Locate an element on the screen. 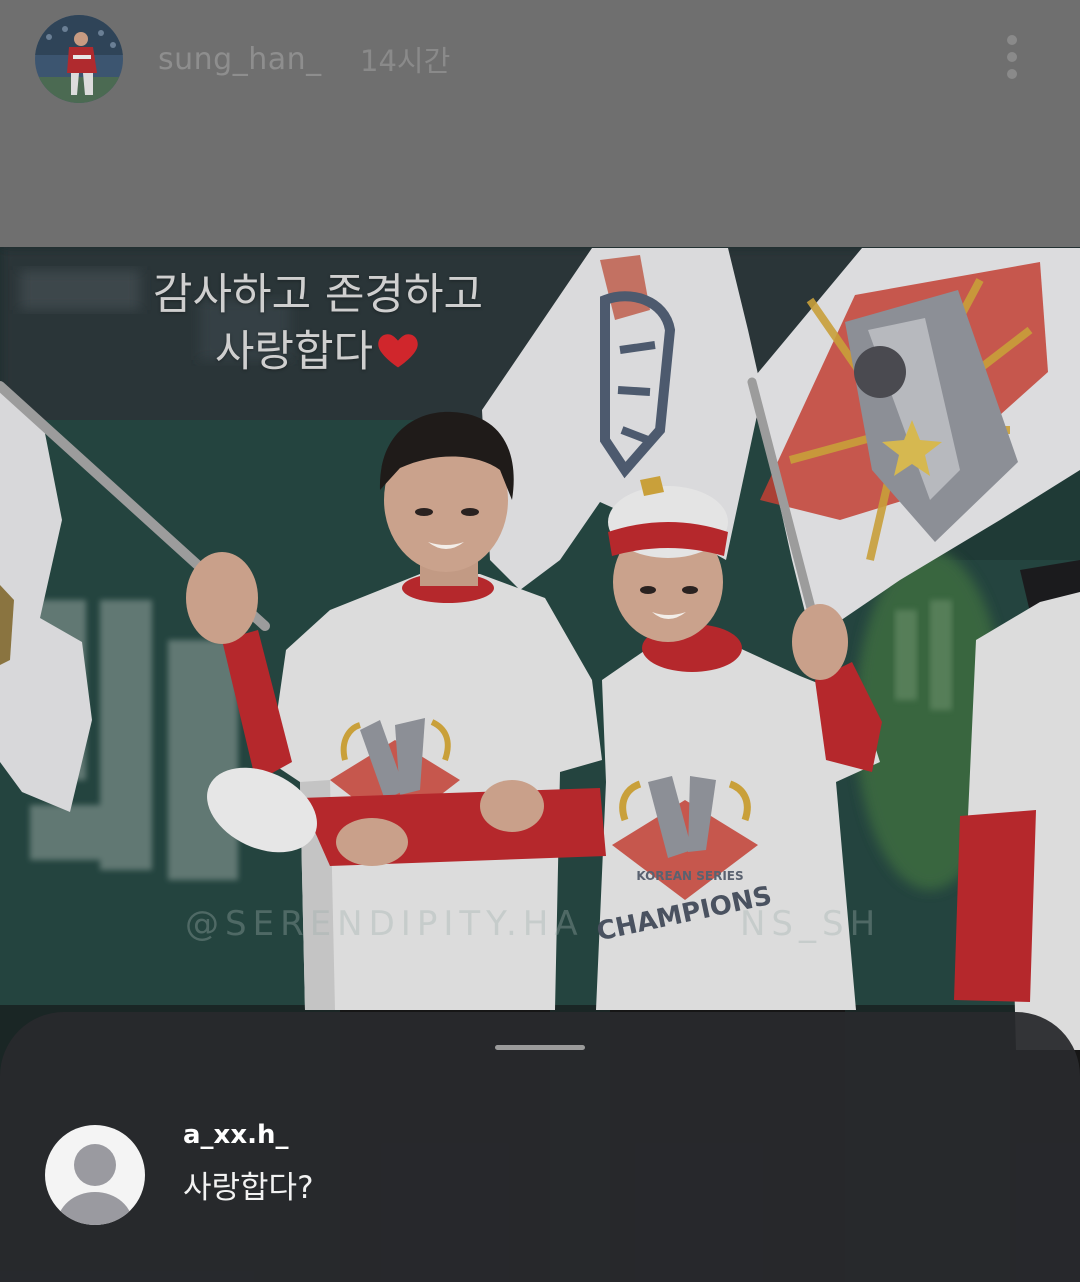 This screenshot has width=1080, height=1282. person-icon is located at coordinates (95, 1184).